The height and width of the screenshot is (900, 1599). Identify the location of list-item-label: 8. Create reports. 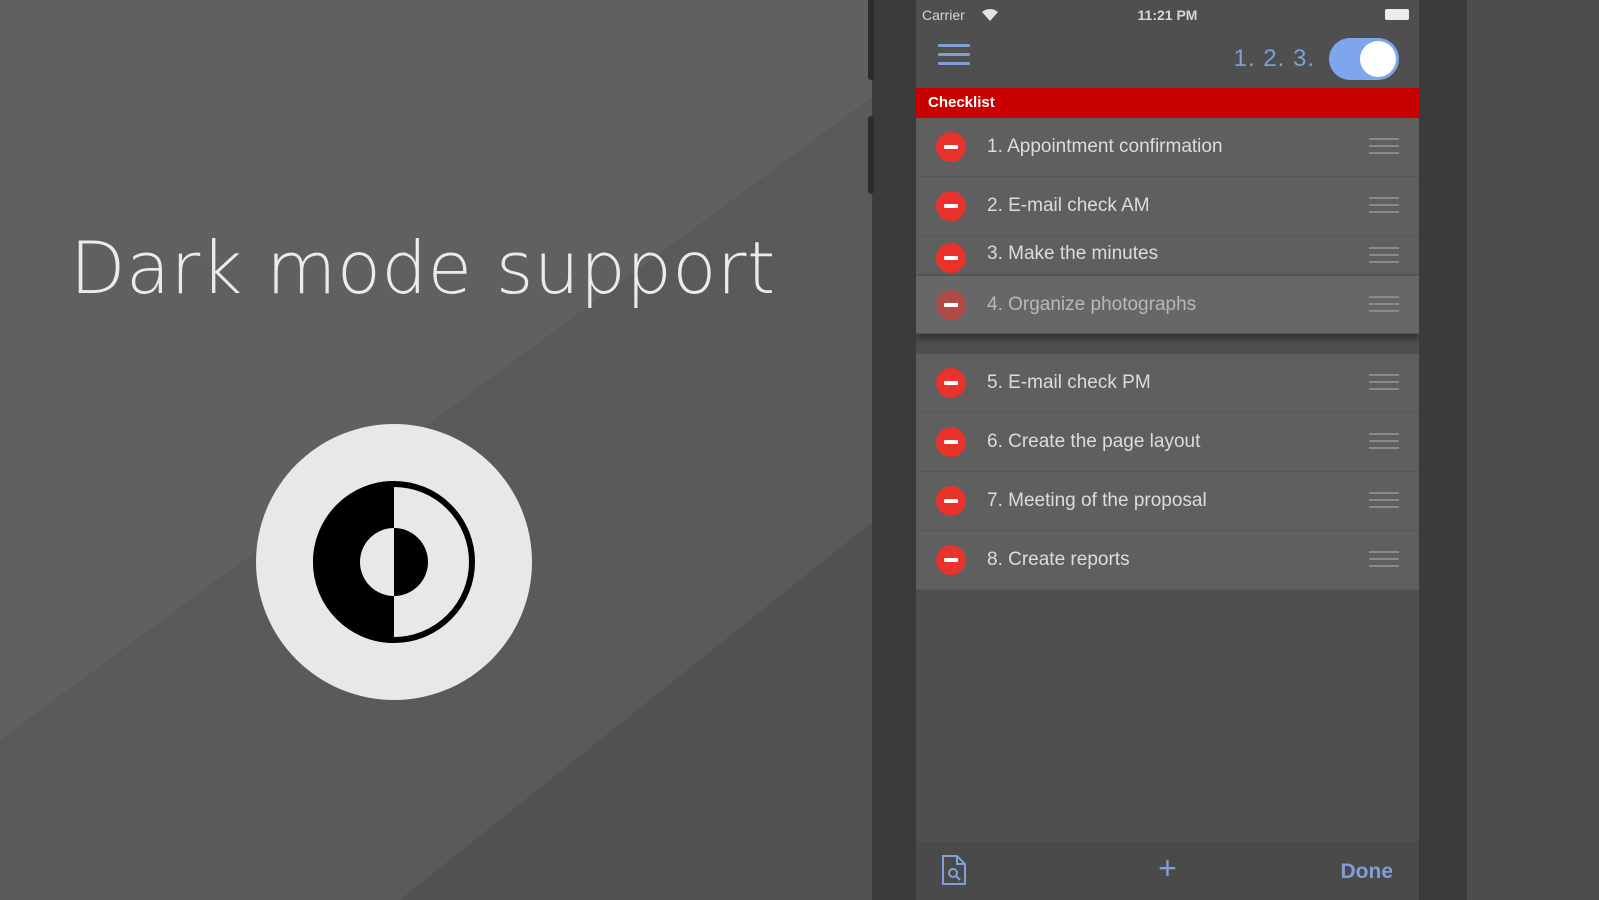
(1058, 559).